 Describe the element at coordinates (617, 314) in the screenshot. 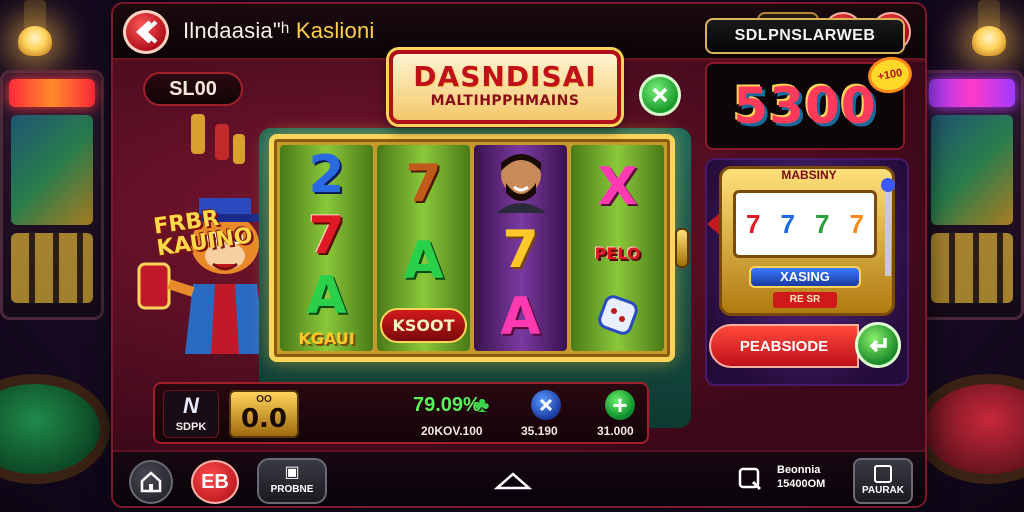

I see `dice-icon` at that location.